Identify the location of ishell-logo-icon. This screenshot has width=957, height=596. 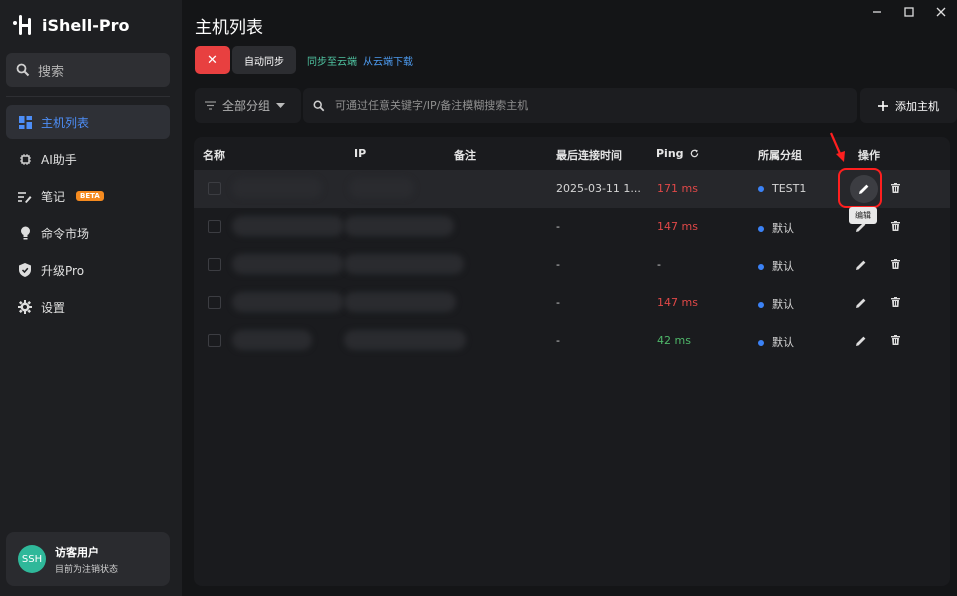
(23, 25).